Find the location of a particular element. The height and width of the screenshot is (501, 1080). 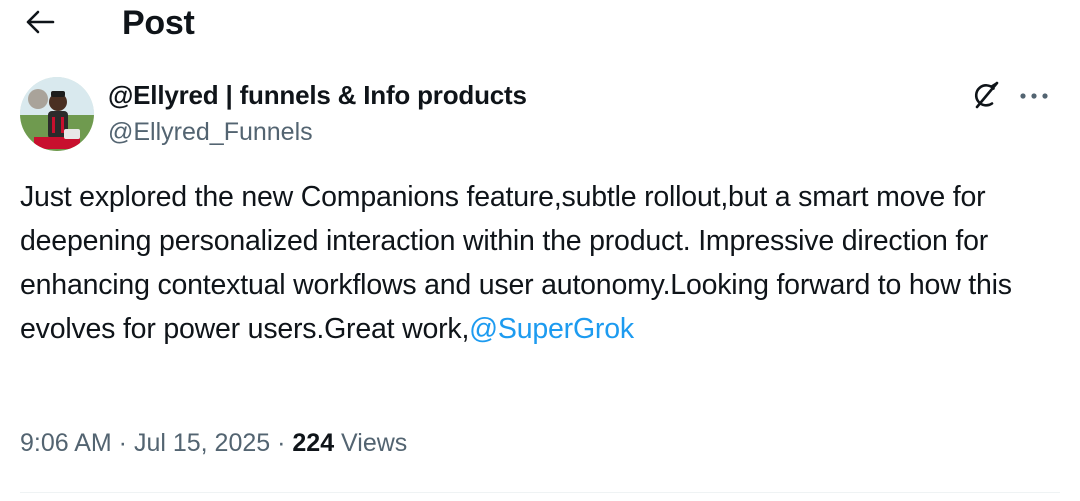

back-button is located at coordinates (40, 24).